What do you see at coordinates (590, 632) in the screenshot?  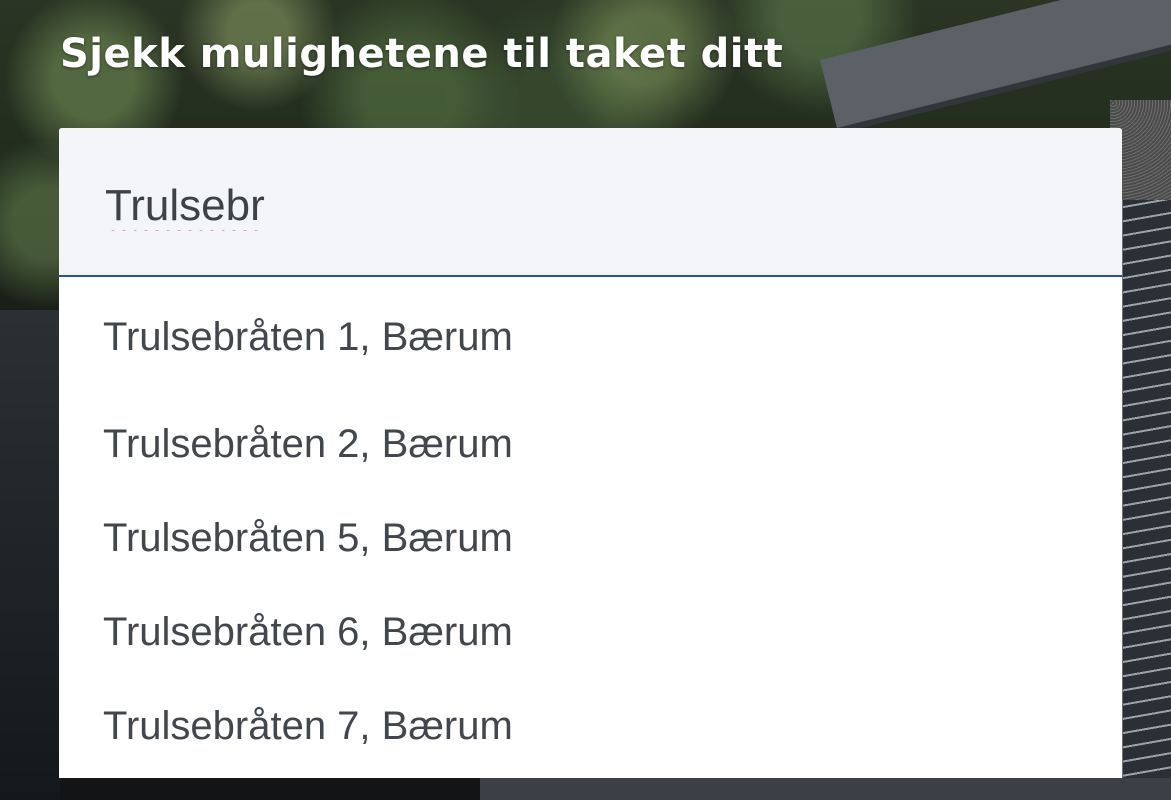 I see `suggestion-item: Trulsebråten 6, Bærum` at bounding box center [590, 632].